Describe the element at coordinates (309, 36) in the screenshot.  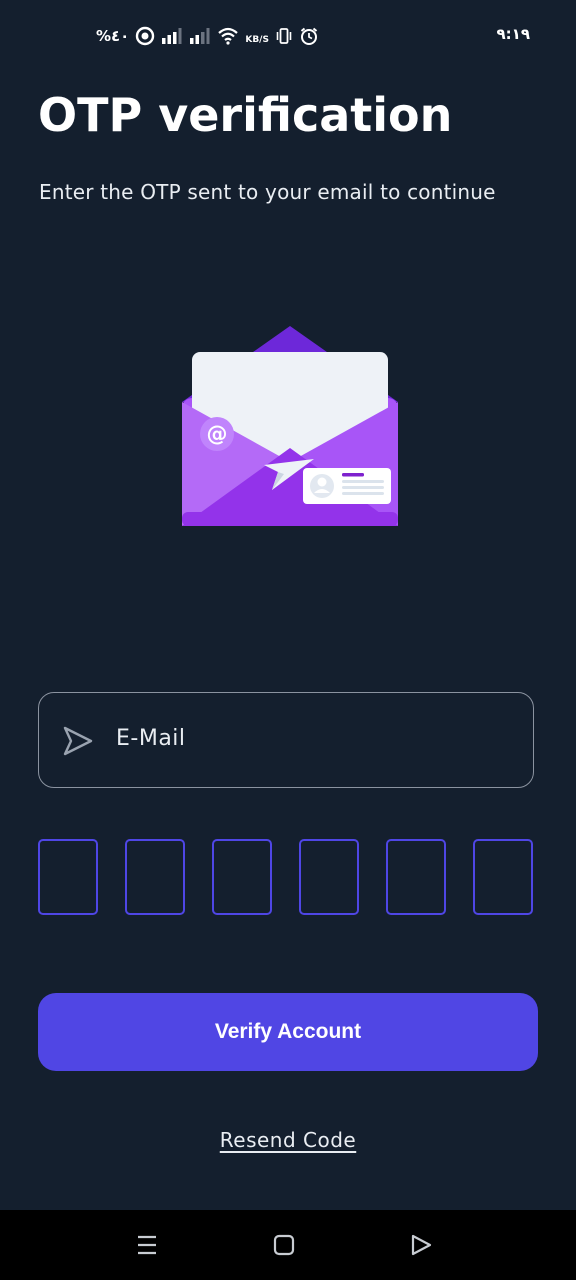
I see `alarm-icon` at that location.